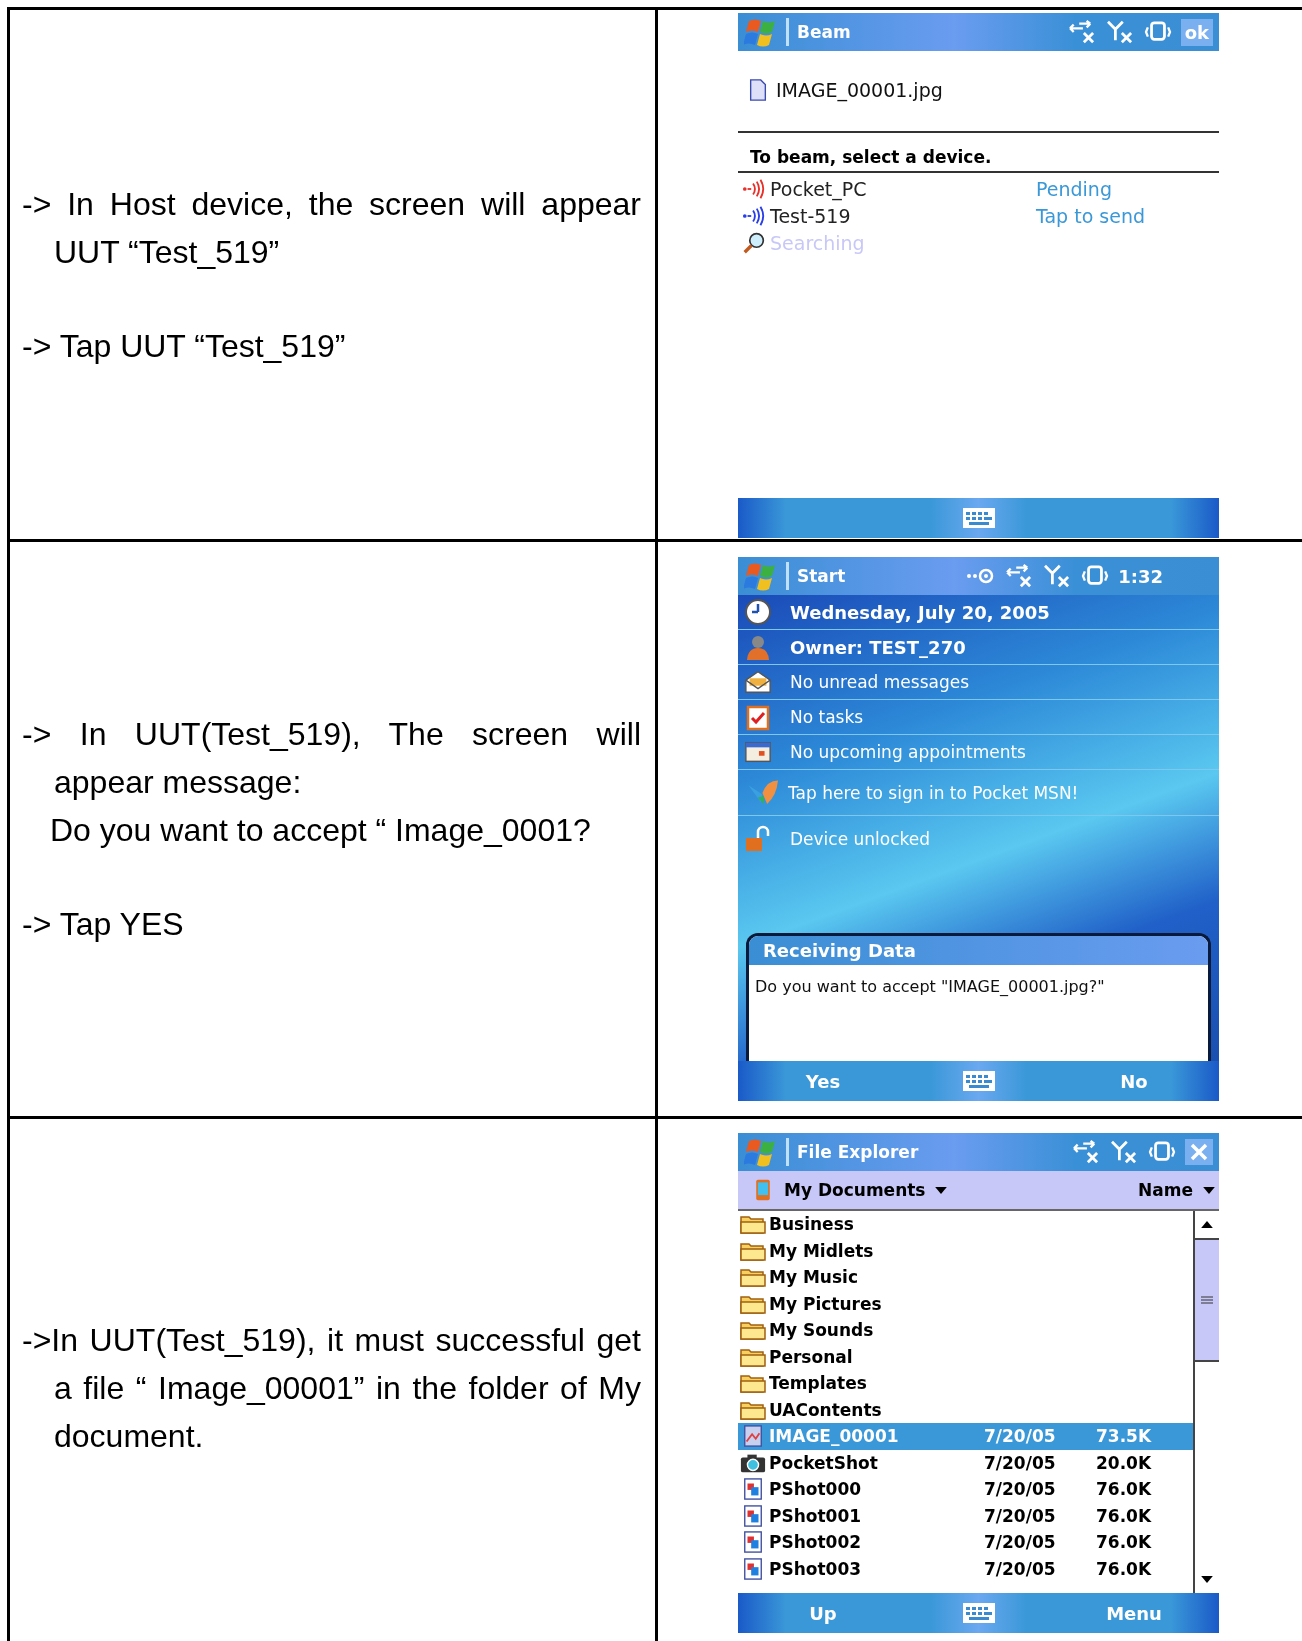  I want to click on file-row: UAContents, so click(965, 1409).